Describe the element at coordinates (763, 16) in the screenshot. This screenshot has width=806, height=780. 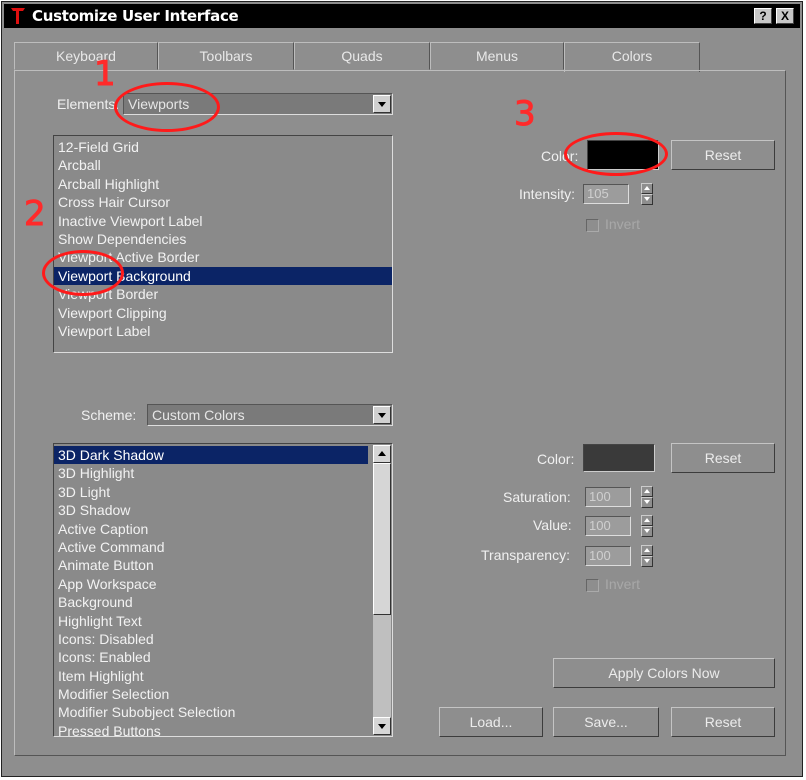
I see `help-button: ?` at that location.